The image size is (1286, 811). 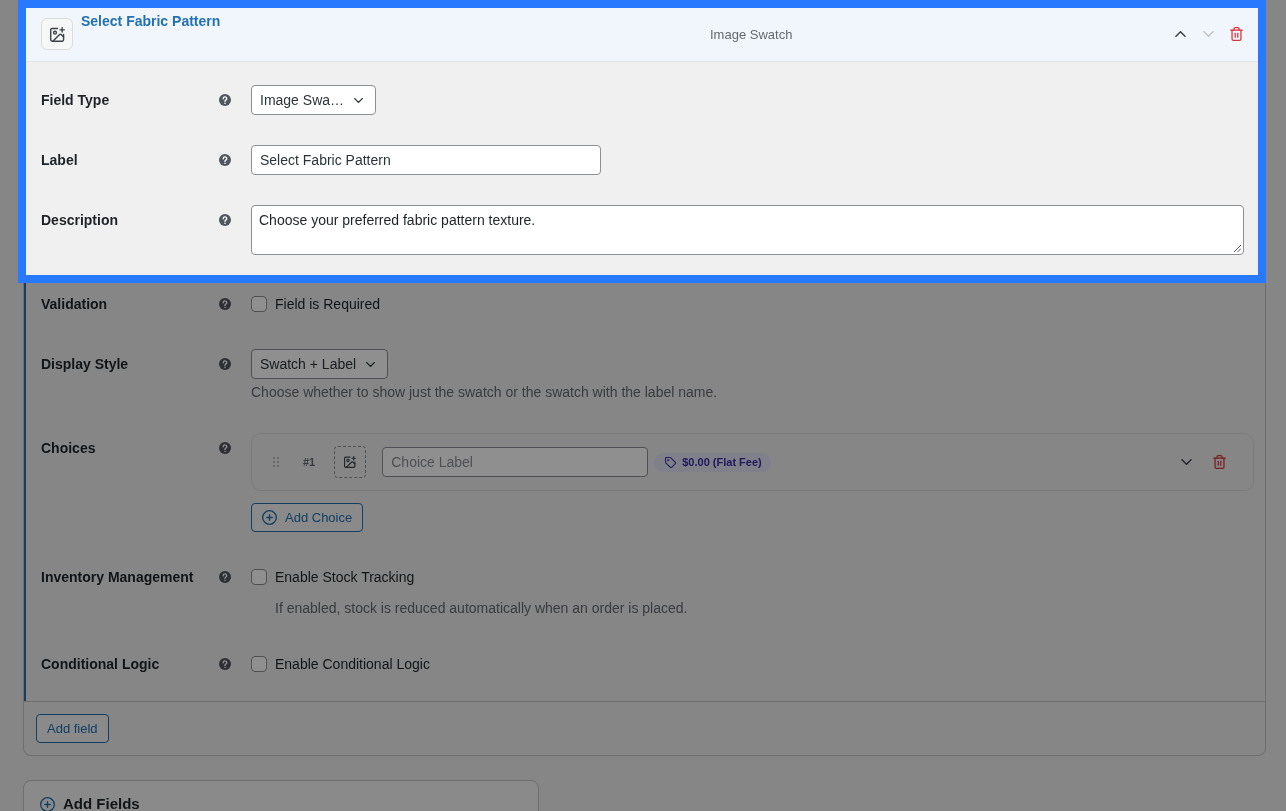 I want to click on checkbox-label: Enable Conditional Logic, so click(x=352, y=664).